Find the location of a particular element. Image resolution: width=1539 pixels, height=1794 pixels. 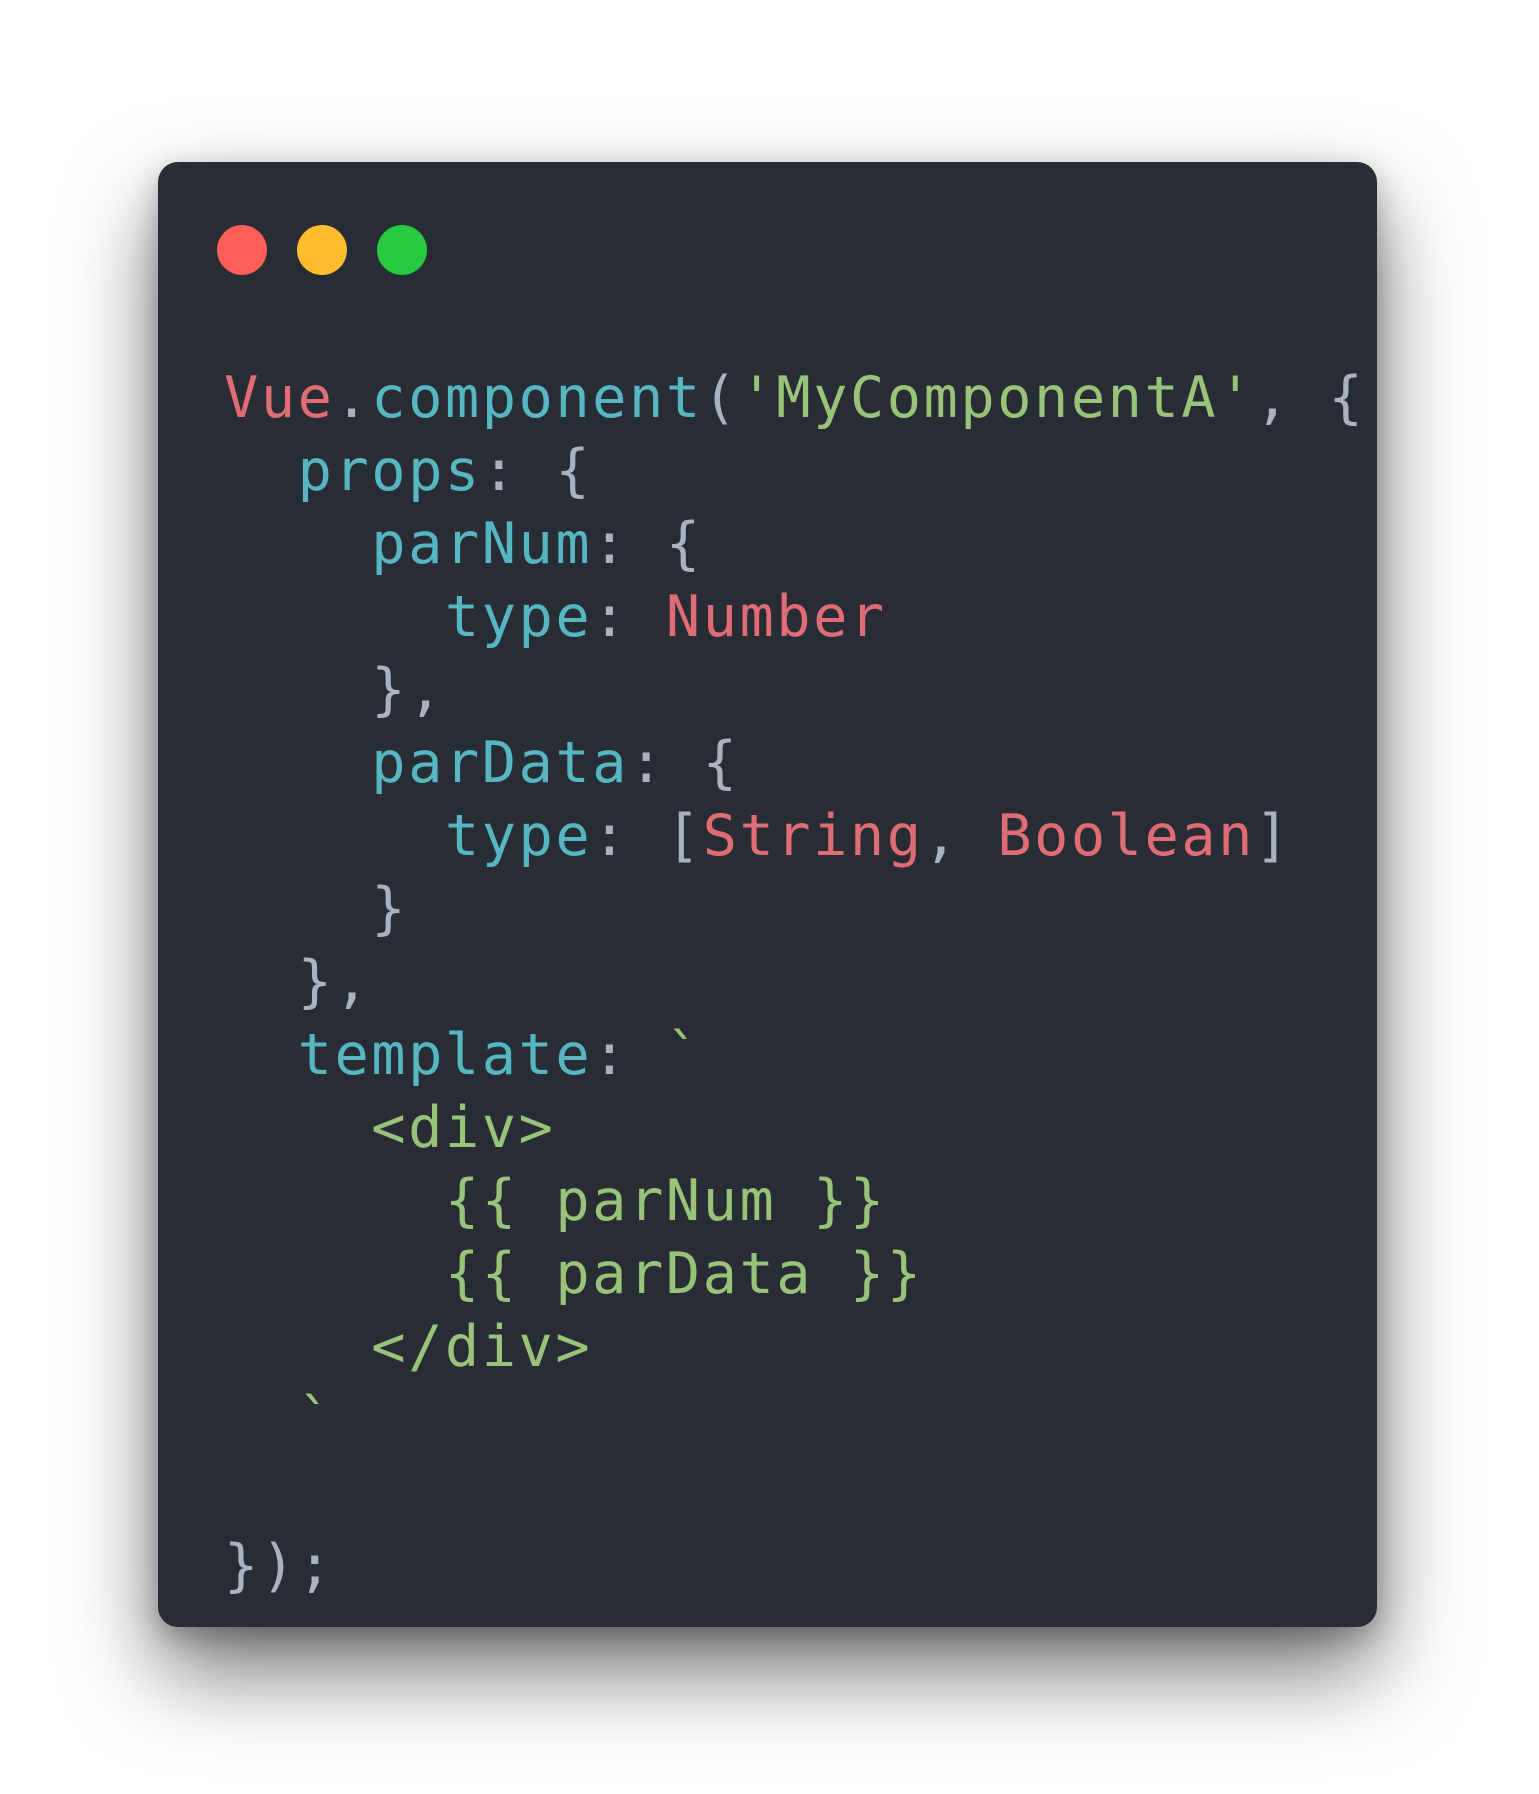

code-token: , is located at coordinates (960, 836).